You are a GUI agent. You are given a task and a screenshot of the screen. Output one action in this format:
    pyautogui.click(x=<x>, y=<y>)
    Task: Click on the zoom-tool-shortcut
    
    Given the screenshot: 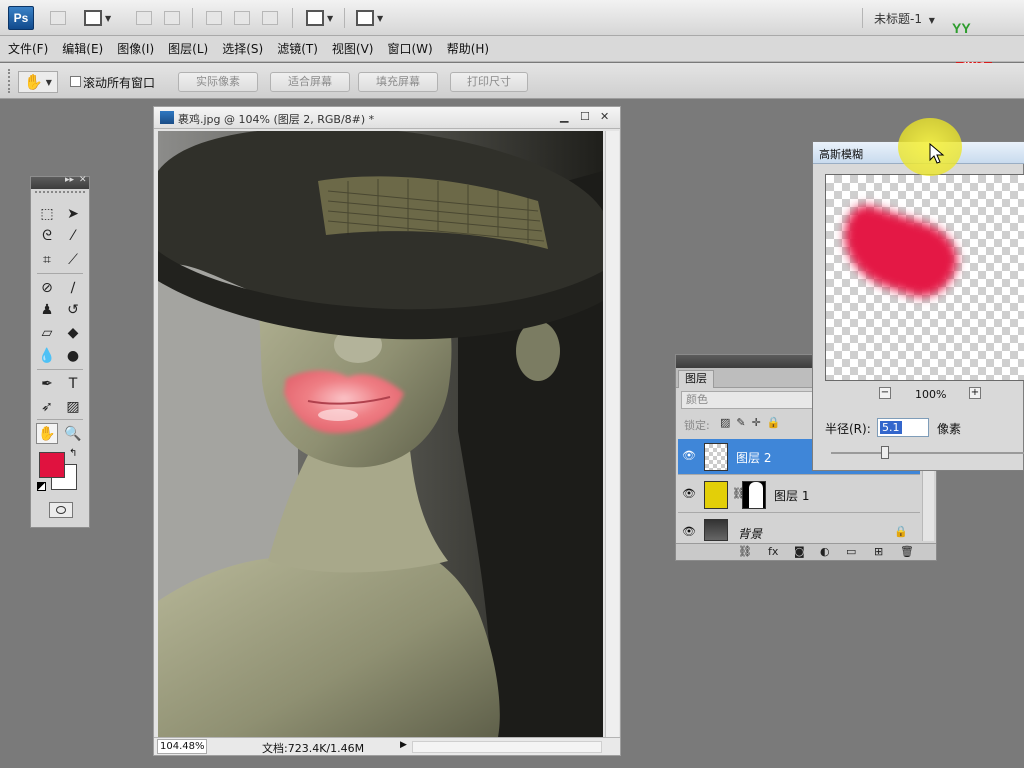 What is the action you would take?
    pyautogui.click(x=172, y=18)
    